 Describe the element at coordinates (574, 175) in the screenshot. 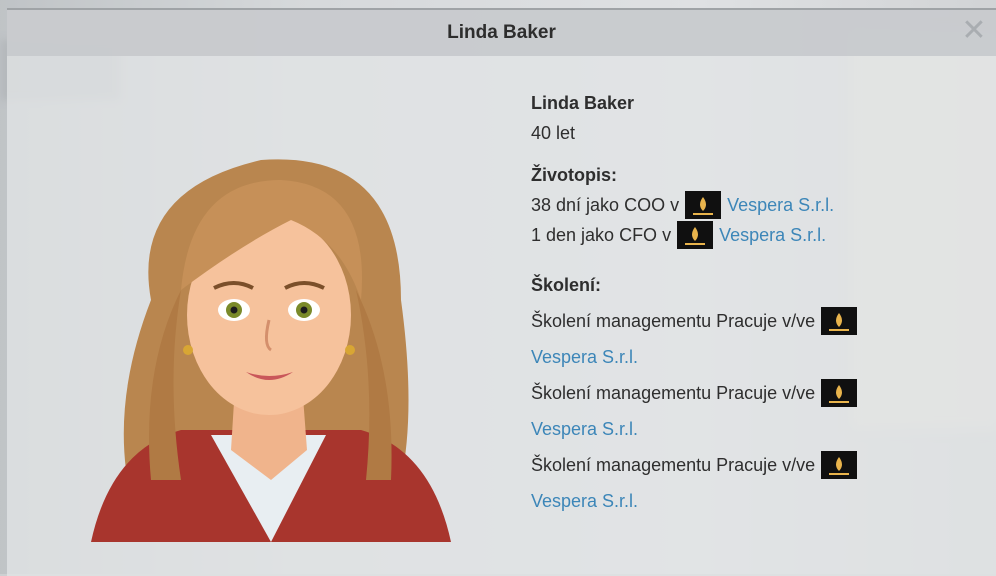

I see `cv-heading: Životopis:` at that location.